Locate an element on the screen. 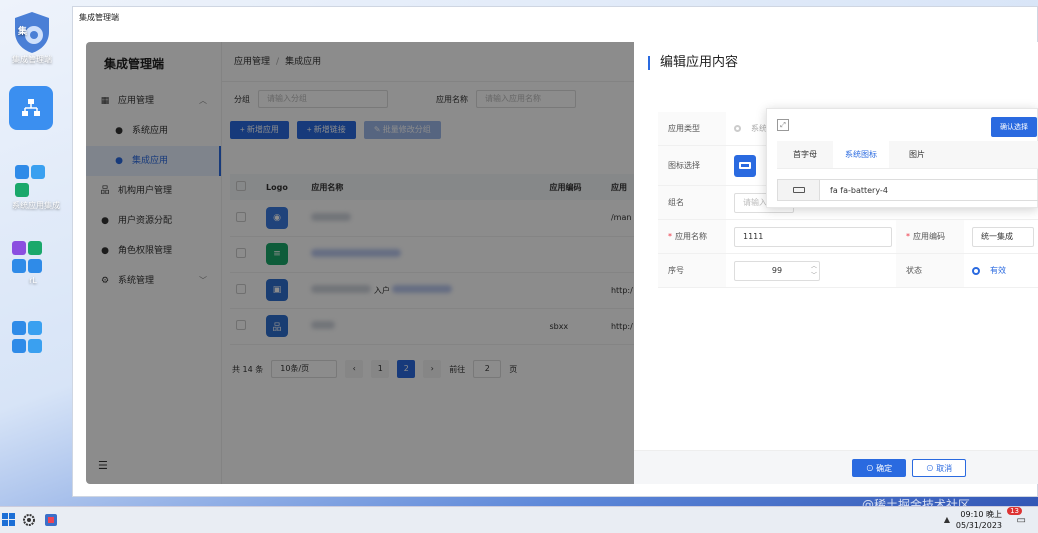  icon-picker-tabs: 首字母 系统图标 图片 is located at coordinates (907, 155).